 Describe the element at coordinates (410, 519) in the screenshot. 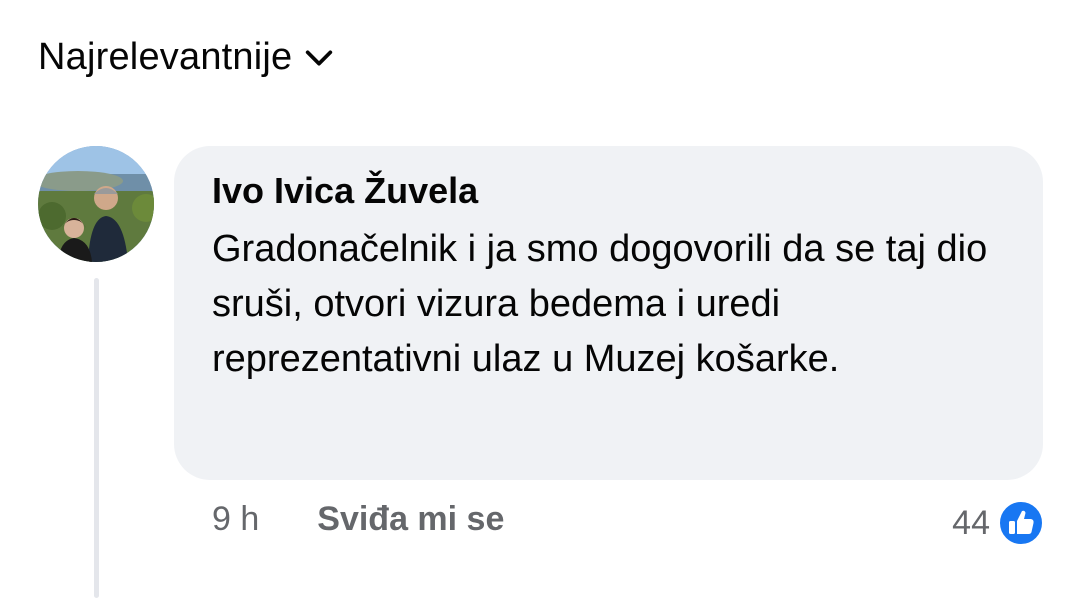

I see `like-button: Sviđa mi se` at that location.